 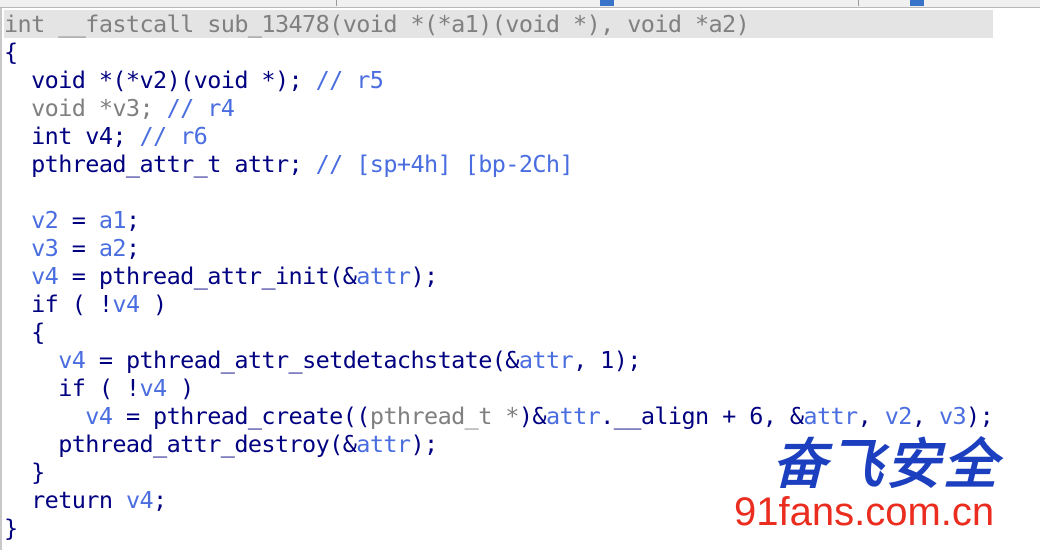 What do you see at coordinates (1, 279) in the screenshot?
I see `gutter-border` at bounding box center [1, 279].